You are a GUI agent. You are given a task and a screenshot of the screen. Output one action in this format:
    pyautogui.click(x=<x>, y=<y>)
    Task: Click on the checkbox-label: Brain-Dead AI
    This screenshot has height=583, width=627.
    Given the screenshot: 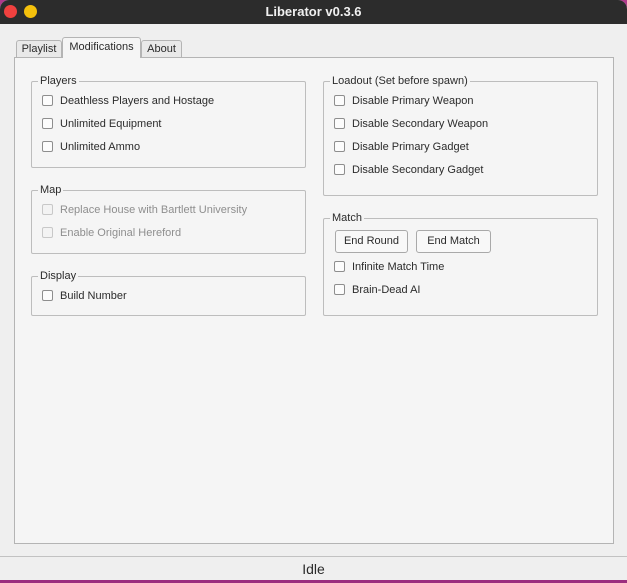 What is the action you would take?
    pyautogui.click(x=386, y=290)
    